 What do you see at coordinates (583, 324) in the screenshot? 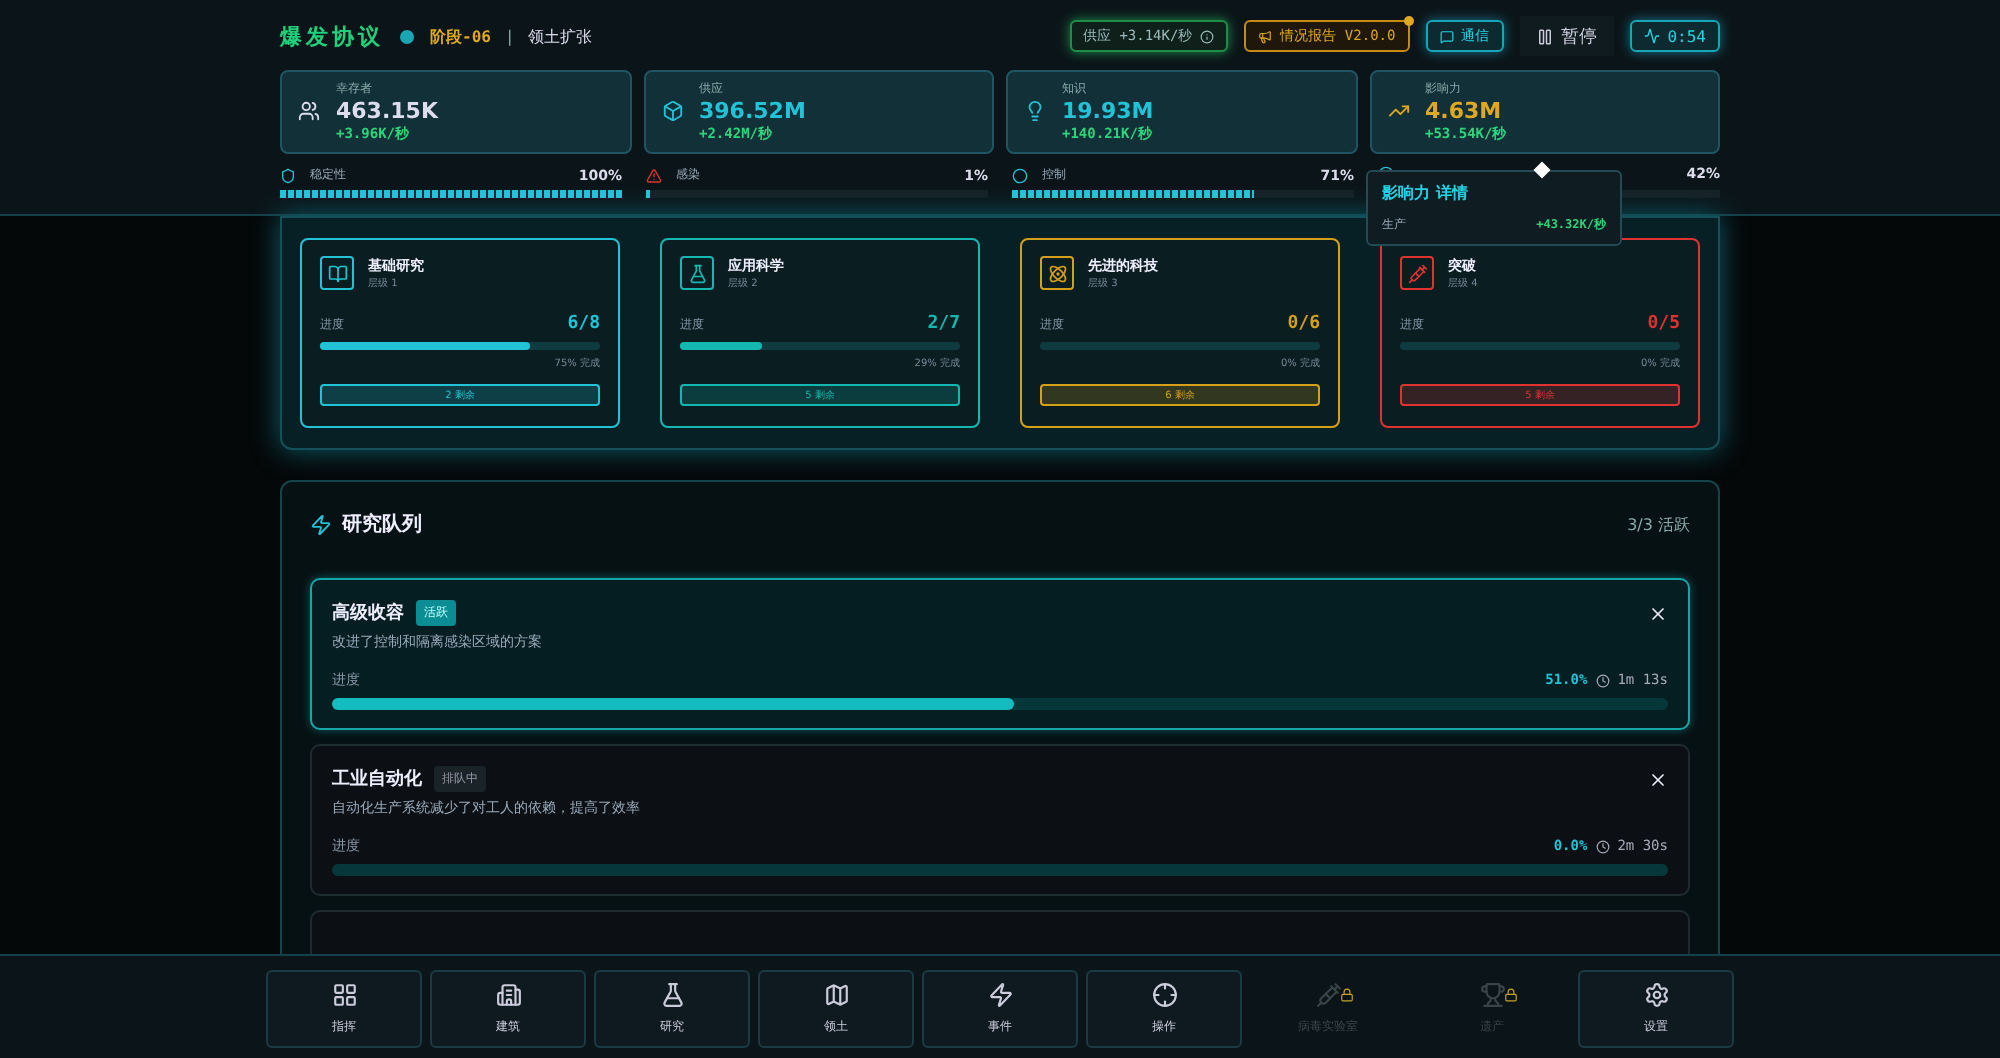
I see `tier-count: 6/8` at bounding box center [583, 324].